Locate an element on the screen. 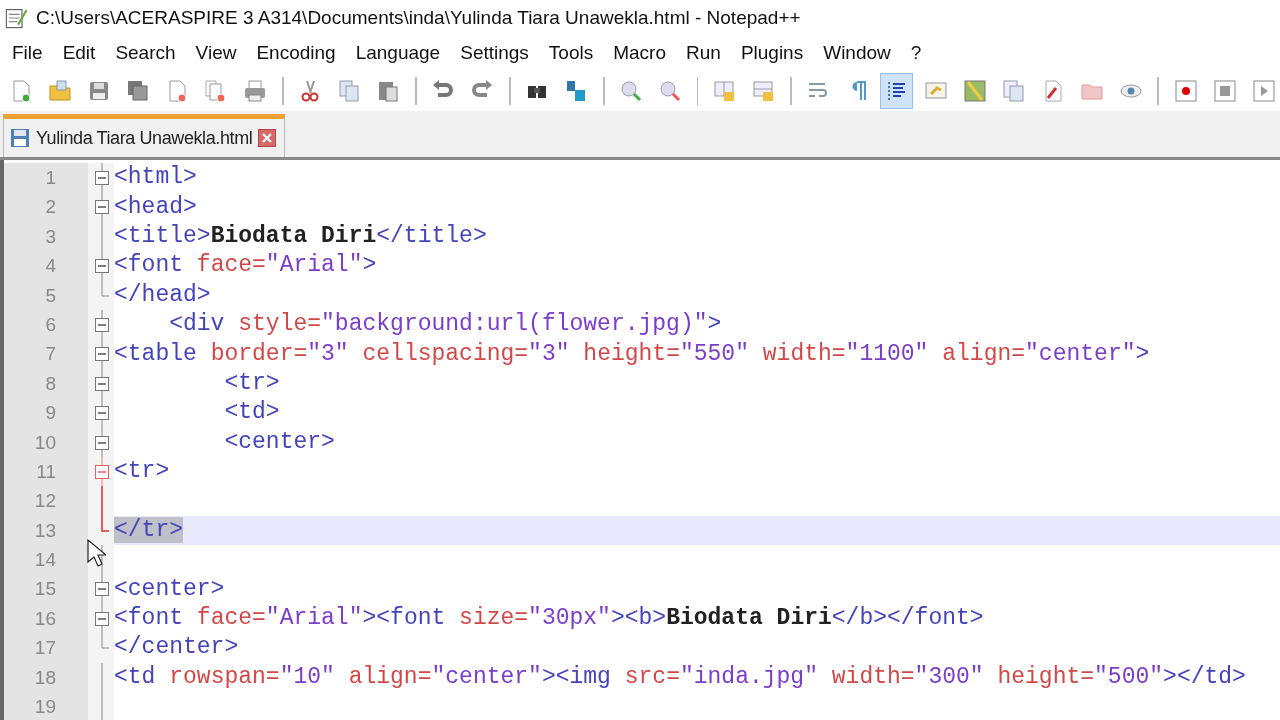 This screenshot has width=1280, height=720. line-number: 8 is located at coordinates (46, 383).